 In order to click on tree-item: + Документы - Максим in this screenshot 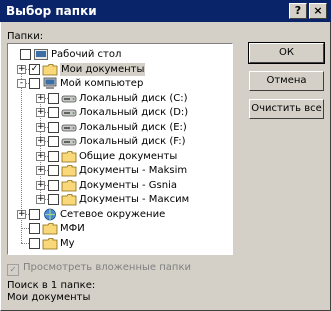, I will do `click(119, 200)`.